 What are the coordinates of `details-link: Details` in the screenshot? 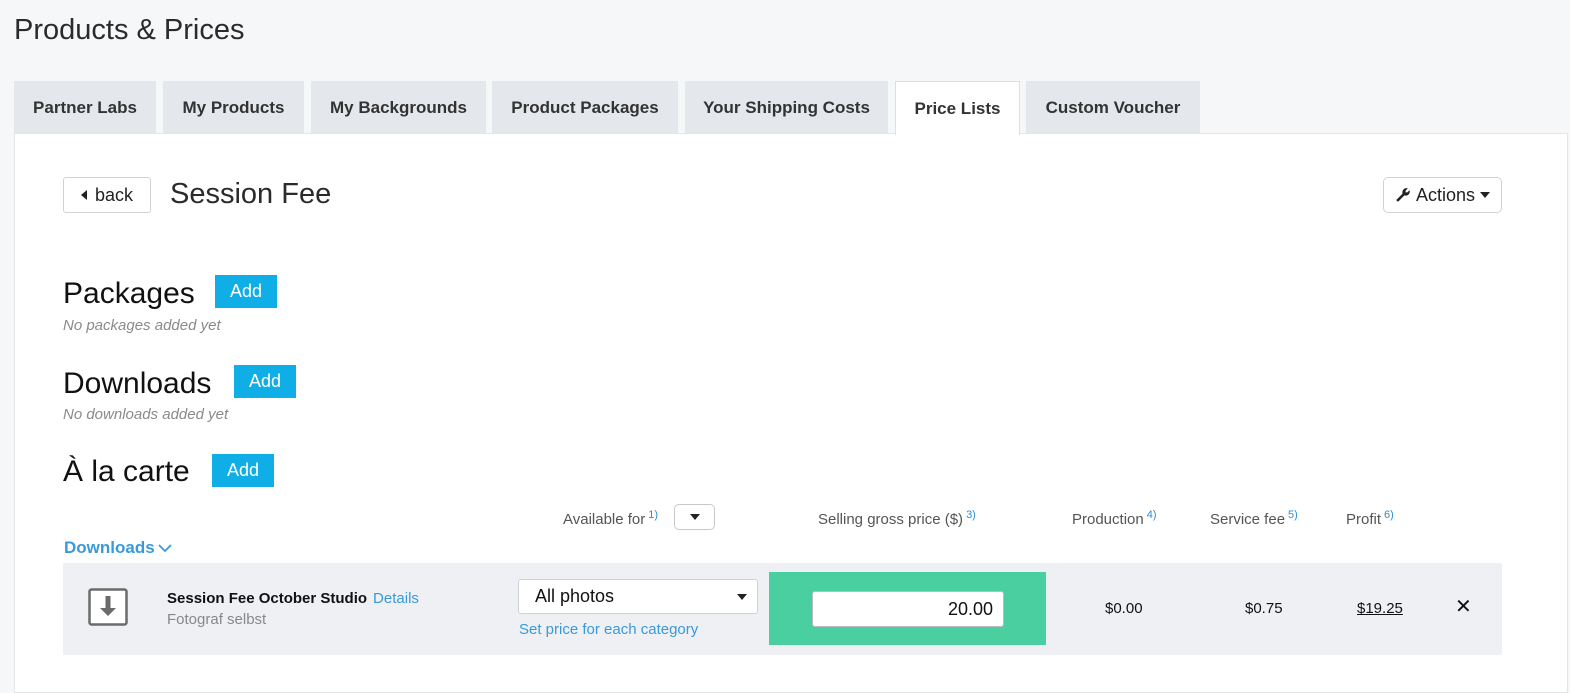 It's located at (396, 598).